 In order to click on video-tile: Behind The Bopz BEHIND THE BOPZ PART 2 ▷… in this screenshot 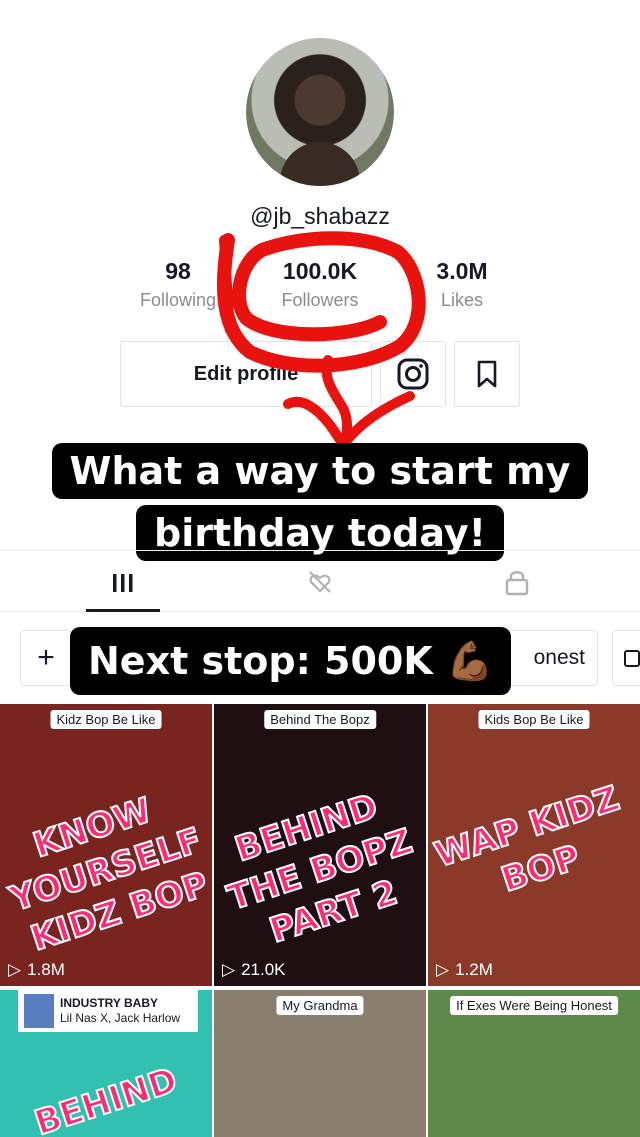, I will do `click(320, 845)`.